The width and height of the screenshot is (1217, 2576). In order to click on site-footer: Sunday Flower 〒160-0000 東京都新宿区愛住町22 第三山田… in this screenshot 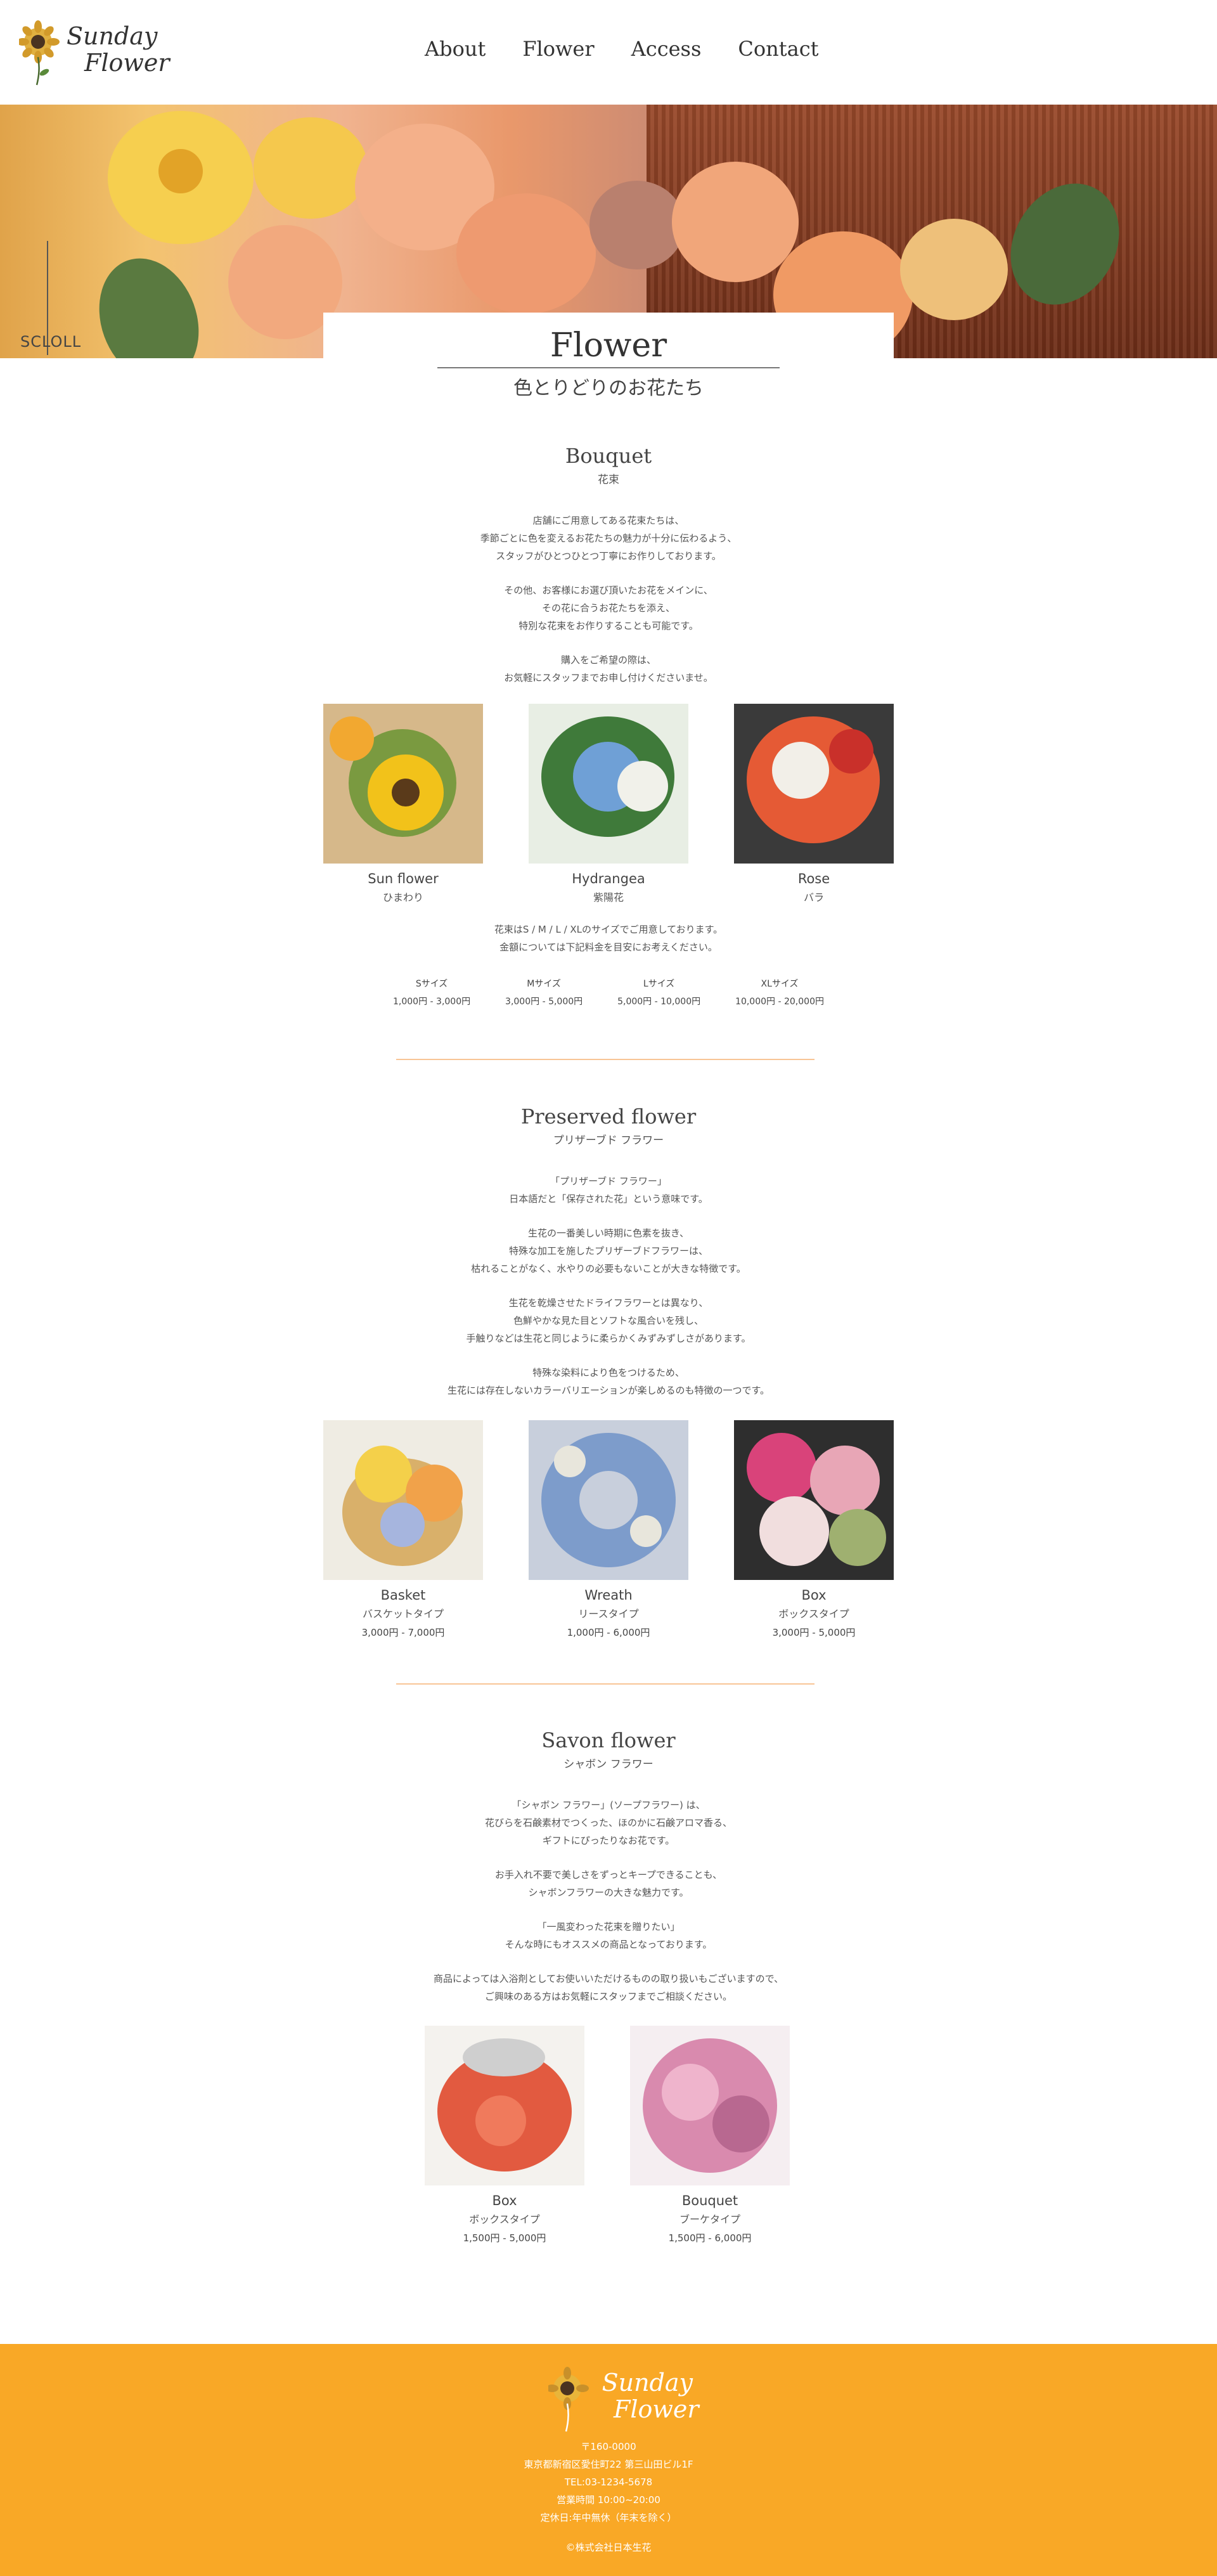, I will do `click(608, 2460)`.